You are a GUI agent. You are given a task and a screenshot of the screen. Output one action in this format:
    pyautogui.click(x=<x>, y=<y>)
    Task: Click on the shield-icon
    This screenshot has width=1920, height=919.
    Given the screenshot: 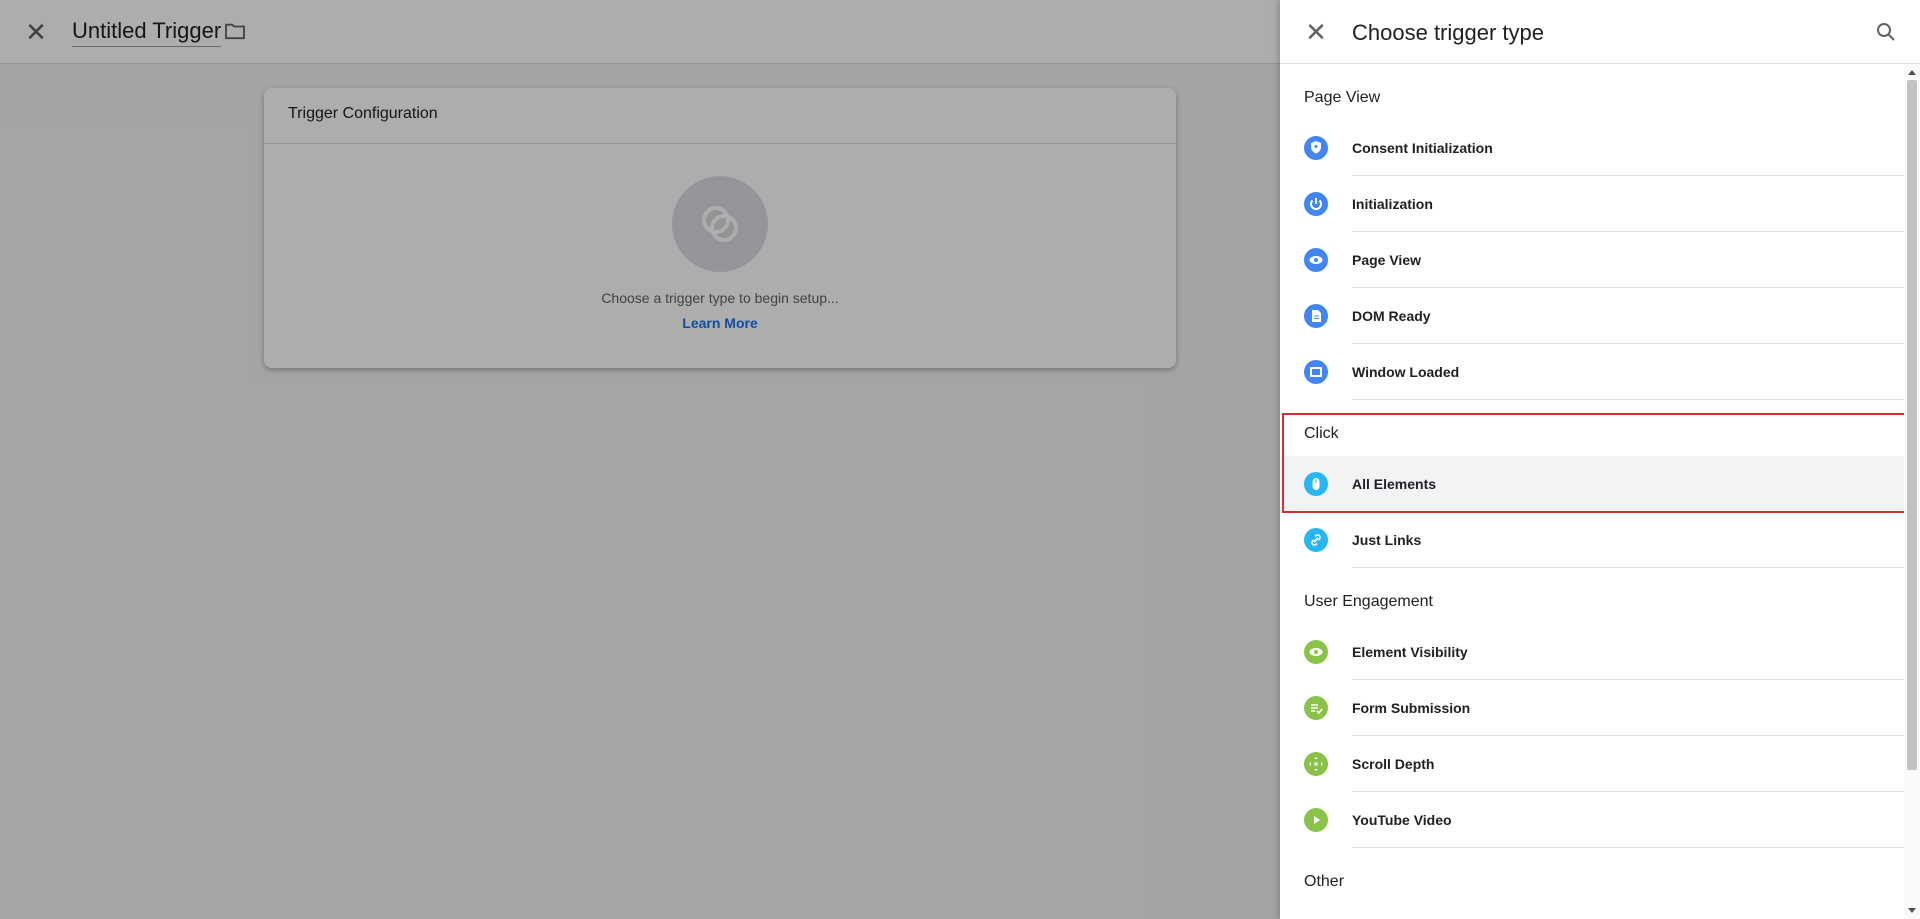 What is the action you would take?
    pyautogui.click(x=1316, y=148)
    